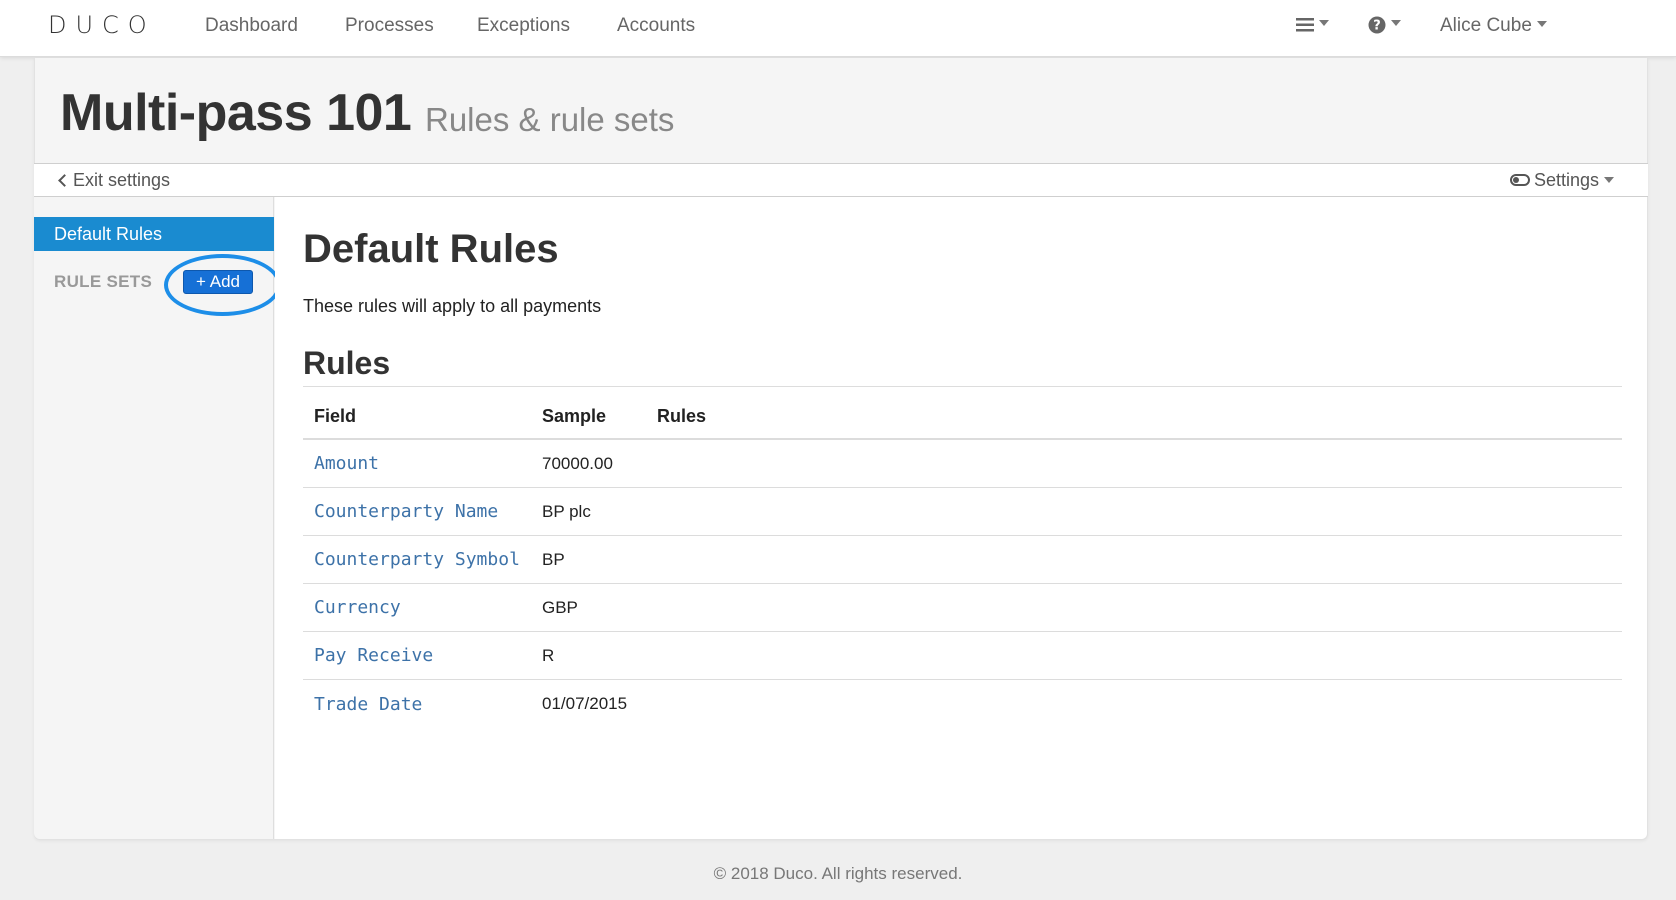  Describe the element at coordinates (154, 234) in the screenshot. I see `sidebar-item-default-rules: Default Rules` at that location.